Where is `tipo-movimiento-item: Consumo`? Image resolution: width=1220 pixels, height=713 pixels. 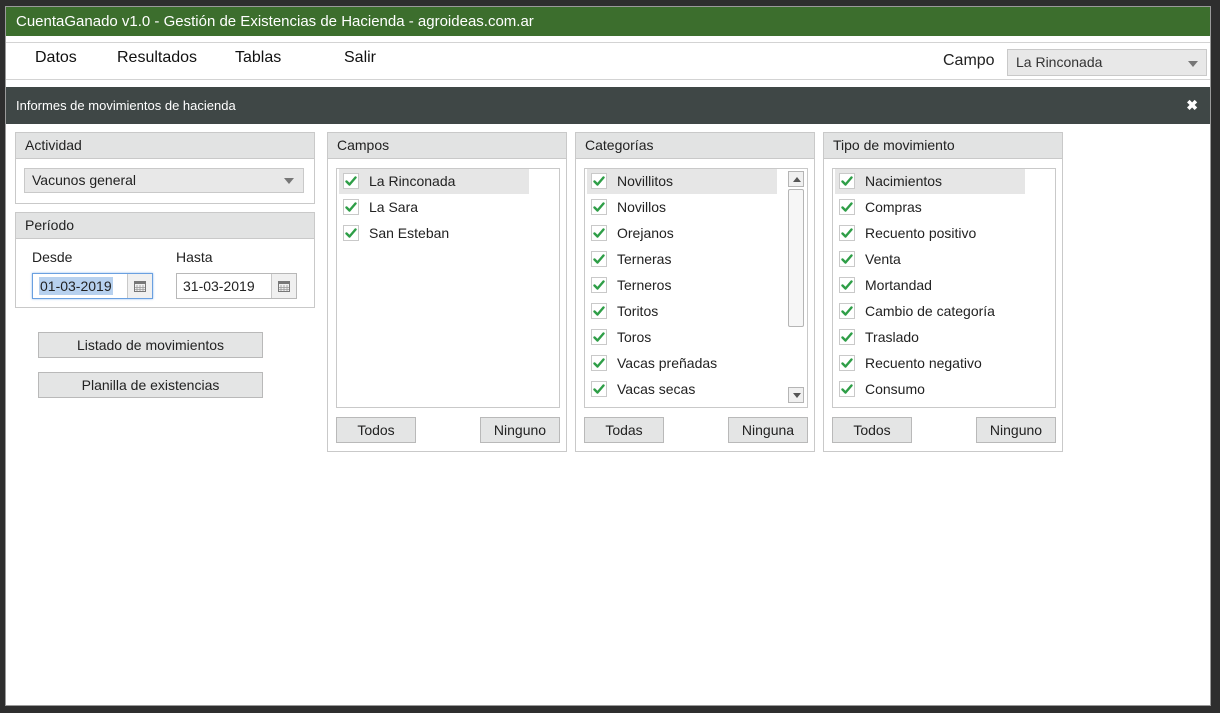
tipo-movimiento-item: Consumo is located at coordinates (930, 389).